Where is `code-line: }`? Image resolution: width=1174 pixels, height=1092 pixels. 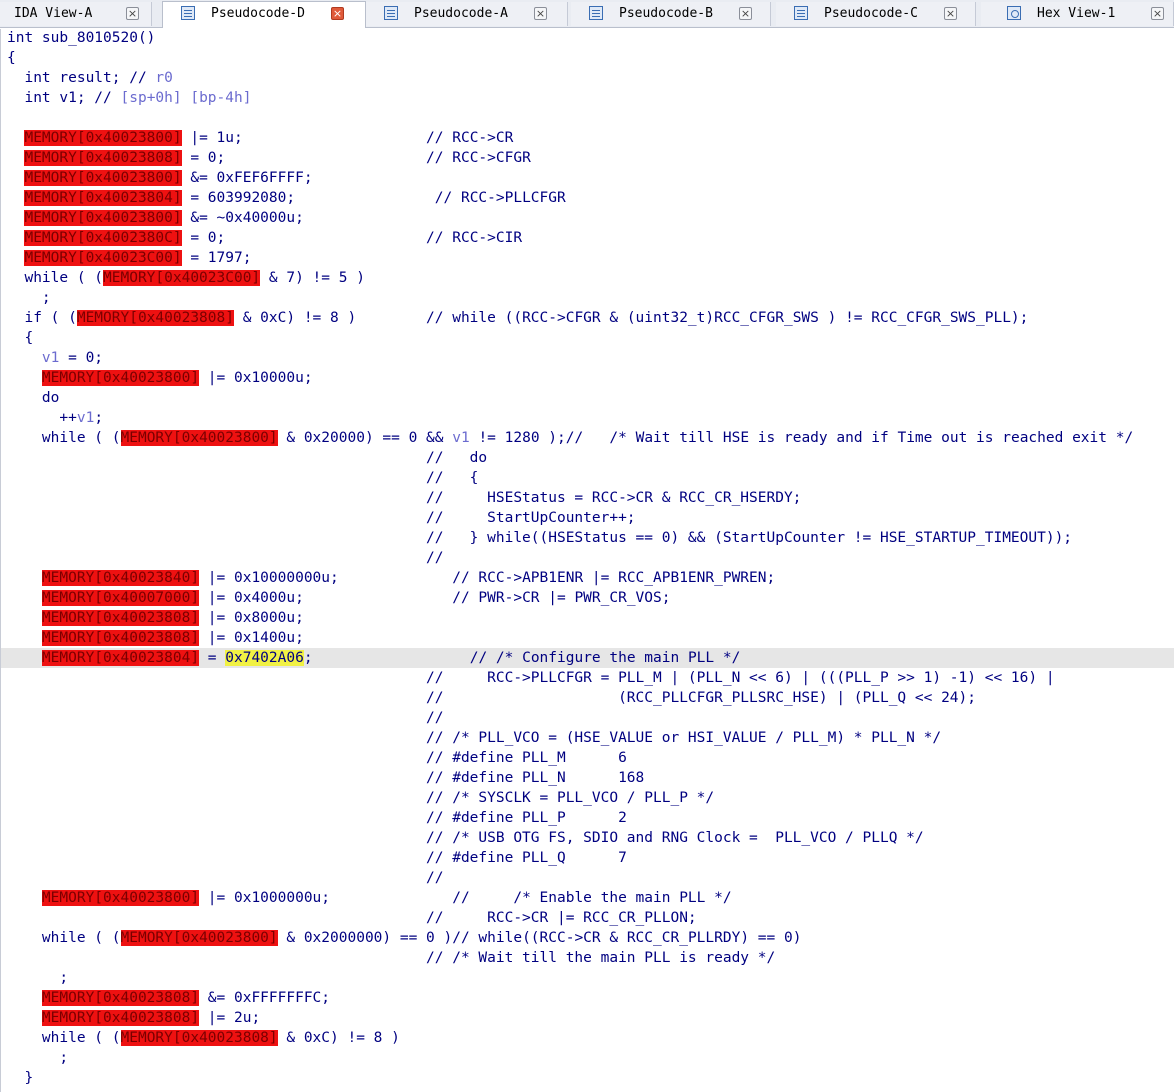
code-line: } is located at coordinates (587, 1078).